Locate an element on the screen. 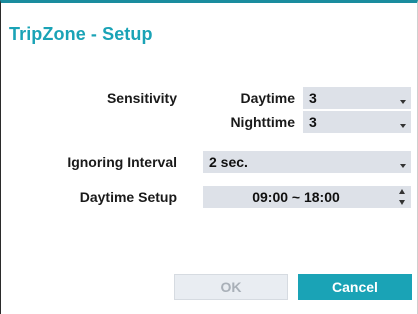 The image size is (418, 314). ignoring-interval-value: 2 sec. is located at coordinates (228, 162).